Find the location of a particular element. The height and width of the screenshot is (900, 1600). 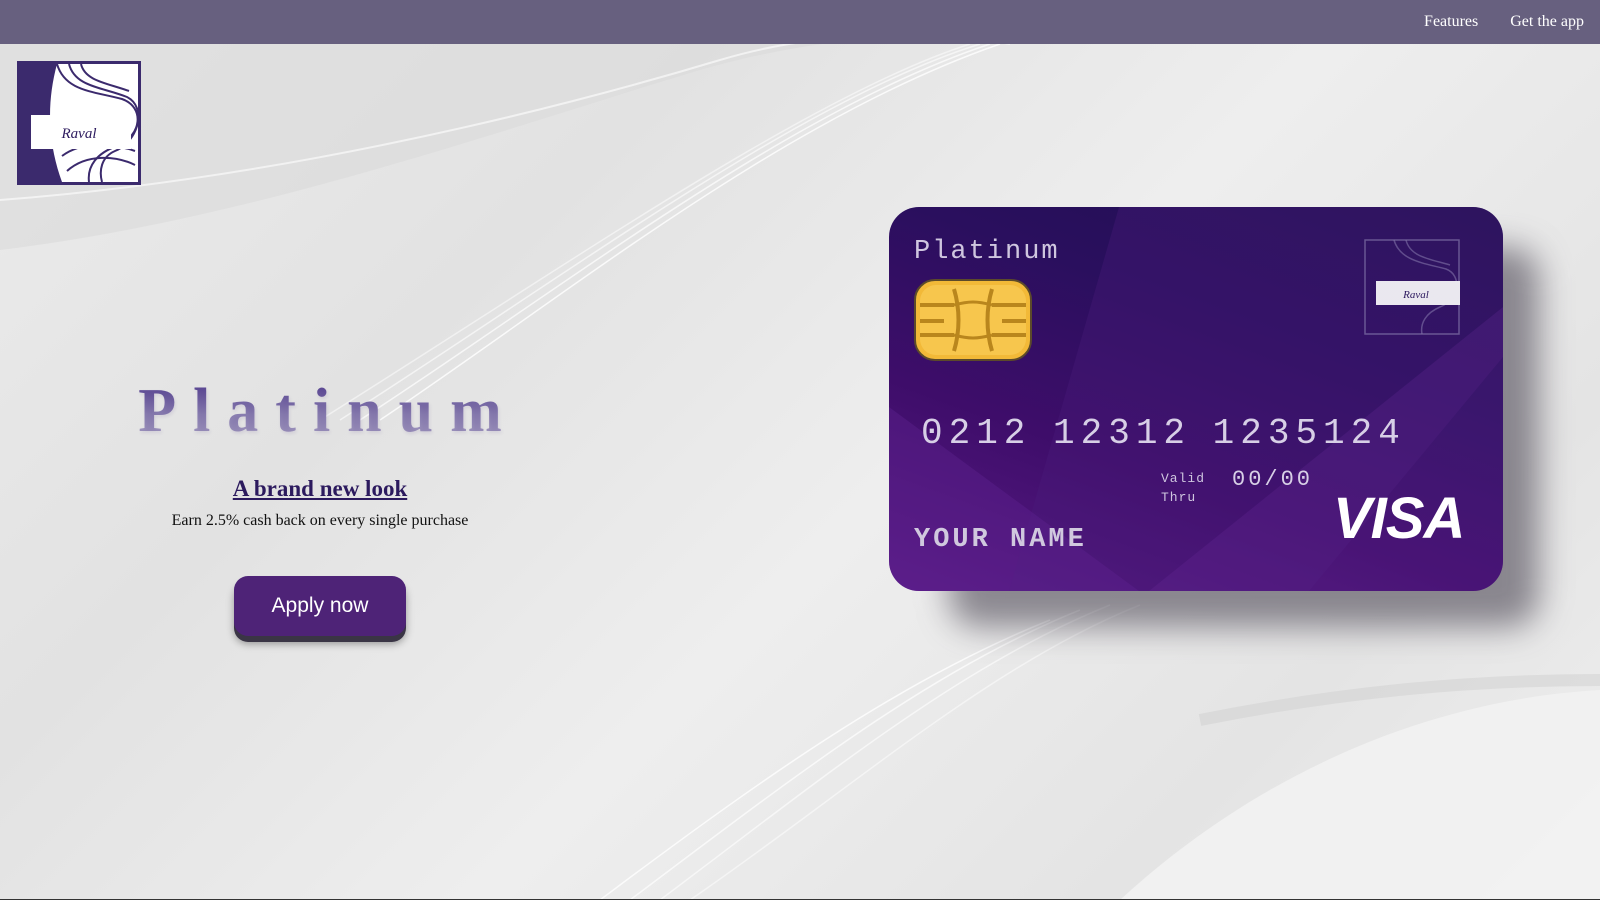

nav-link-get-the-app: Get the app is located at coordinates (1547, 22).